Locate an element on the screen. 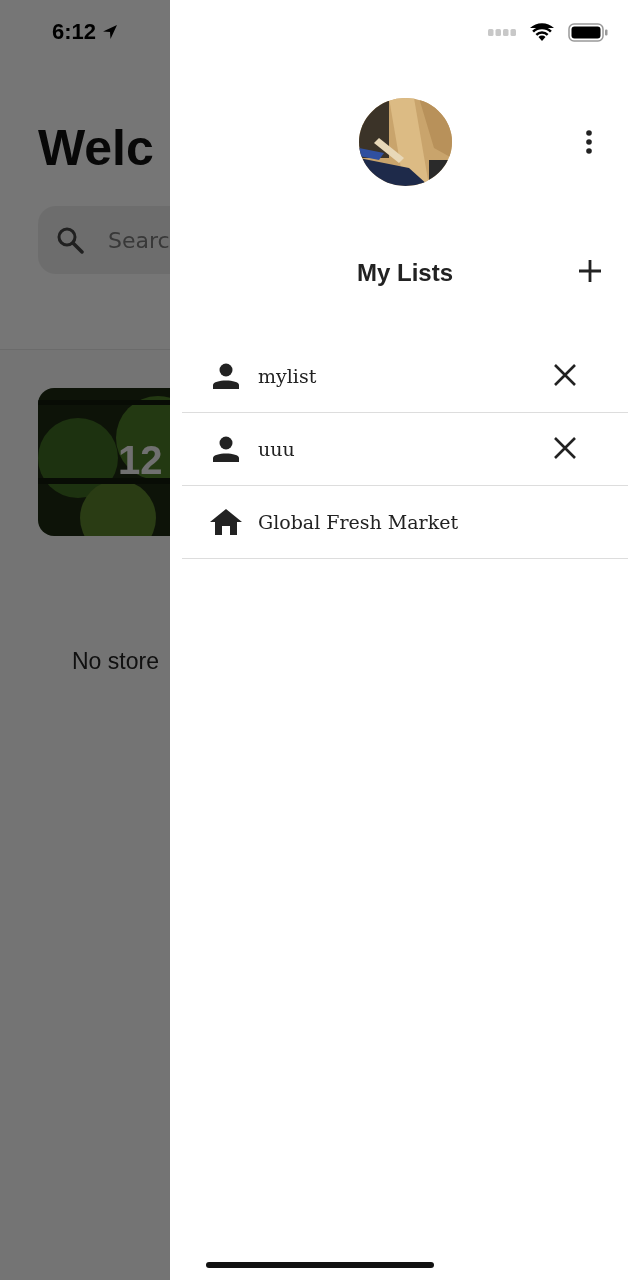 This screenshot has width=640, height=1280. house-icon is located at coordinates (226, 522).